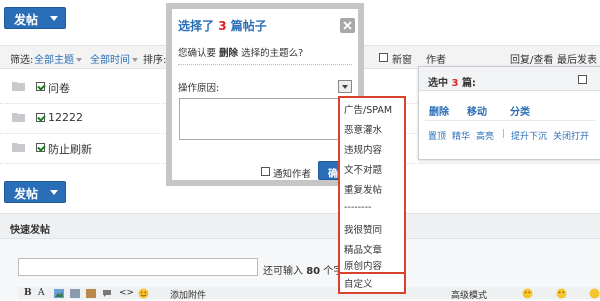  What do you see at coordinates (374, 129) in the screenshot?
I see `reason-menu-item: 恶意灌水` at bounding box center [374, 129].